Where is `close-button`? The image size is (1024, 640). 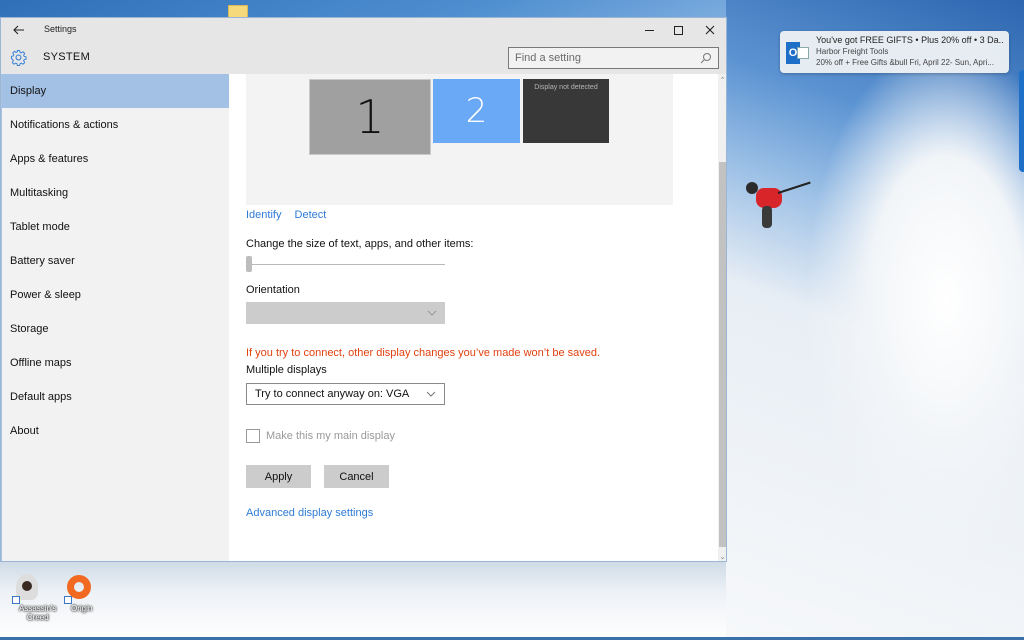
close-button is located at coordinates (710, 30).